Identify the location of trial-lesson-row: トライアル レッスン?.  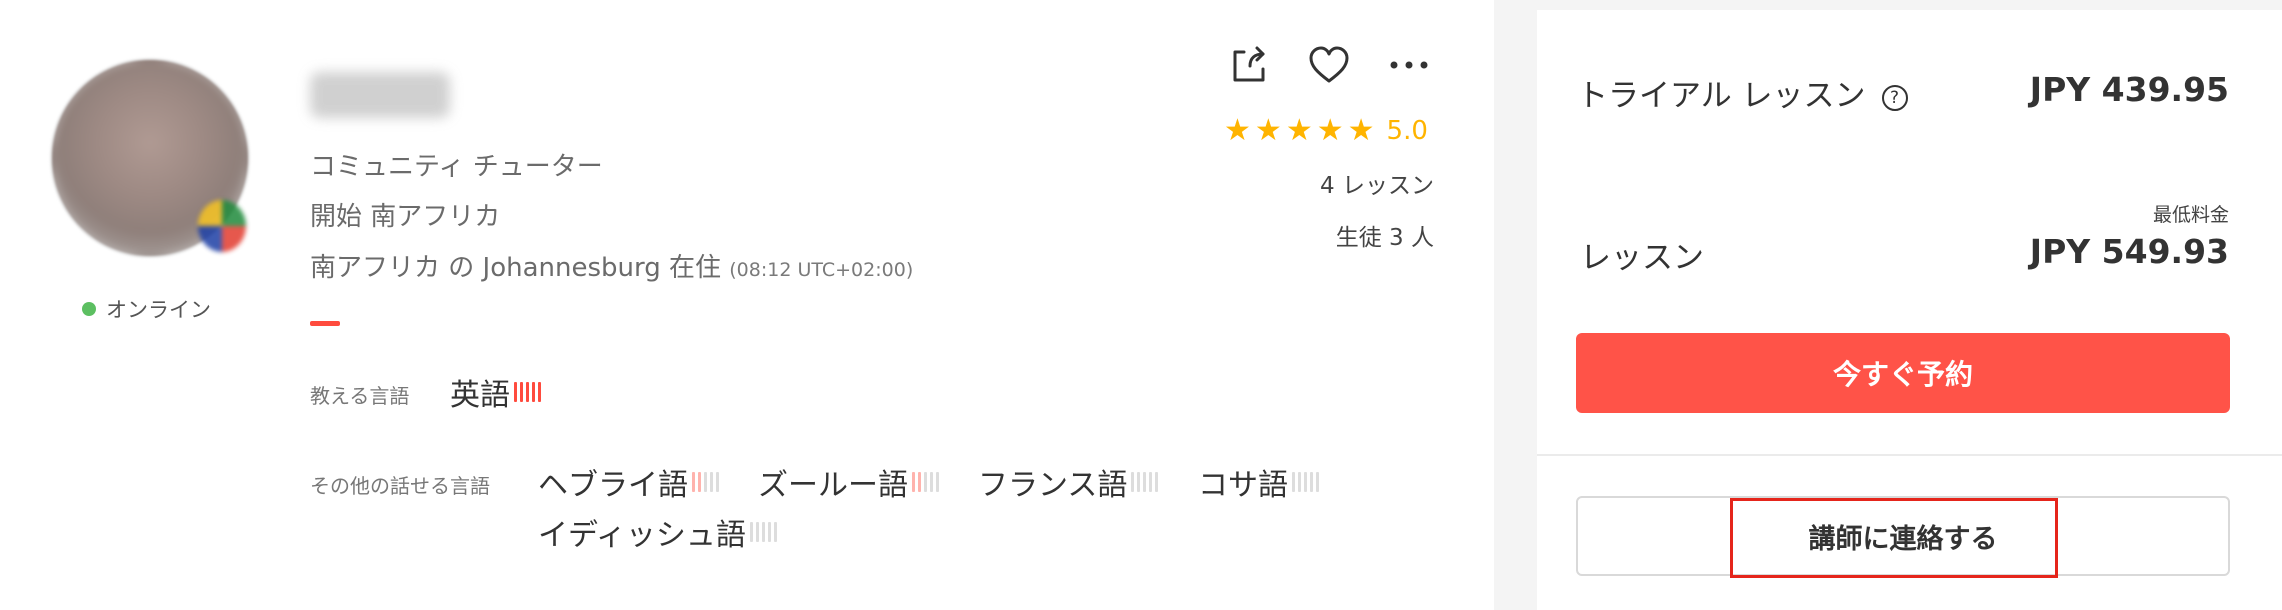
(1742, 92).